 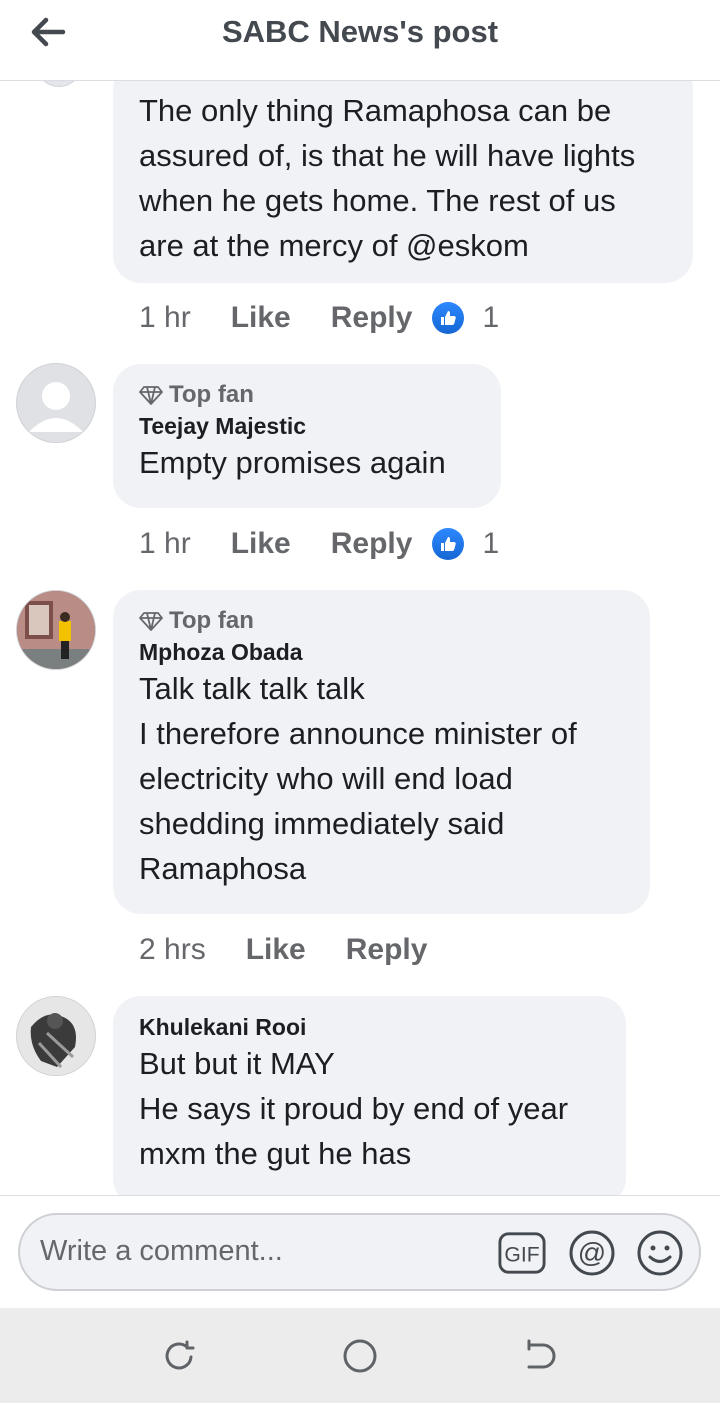 What do you see at coordinates (369, 1027) in the screenshot?
I see `comment-author: Khulekani Rooi` at bounding box center [369, 1027].